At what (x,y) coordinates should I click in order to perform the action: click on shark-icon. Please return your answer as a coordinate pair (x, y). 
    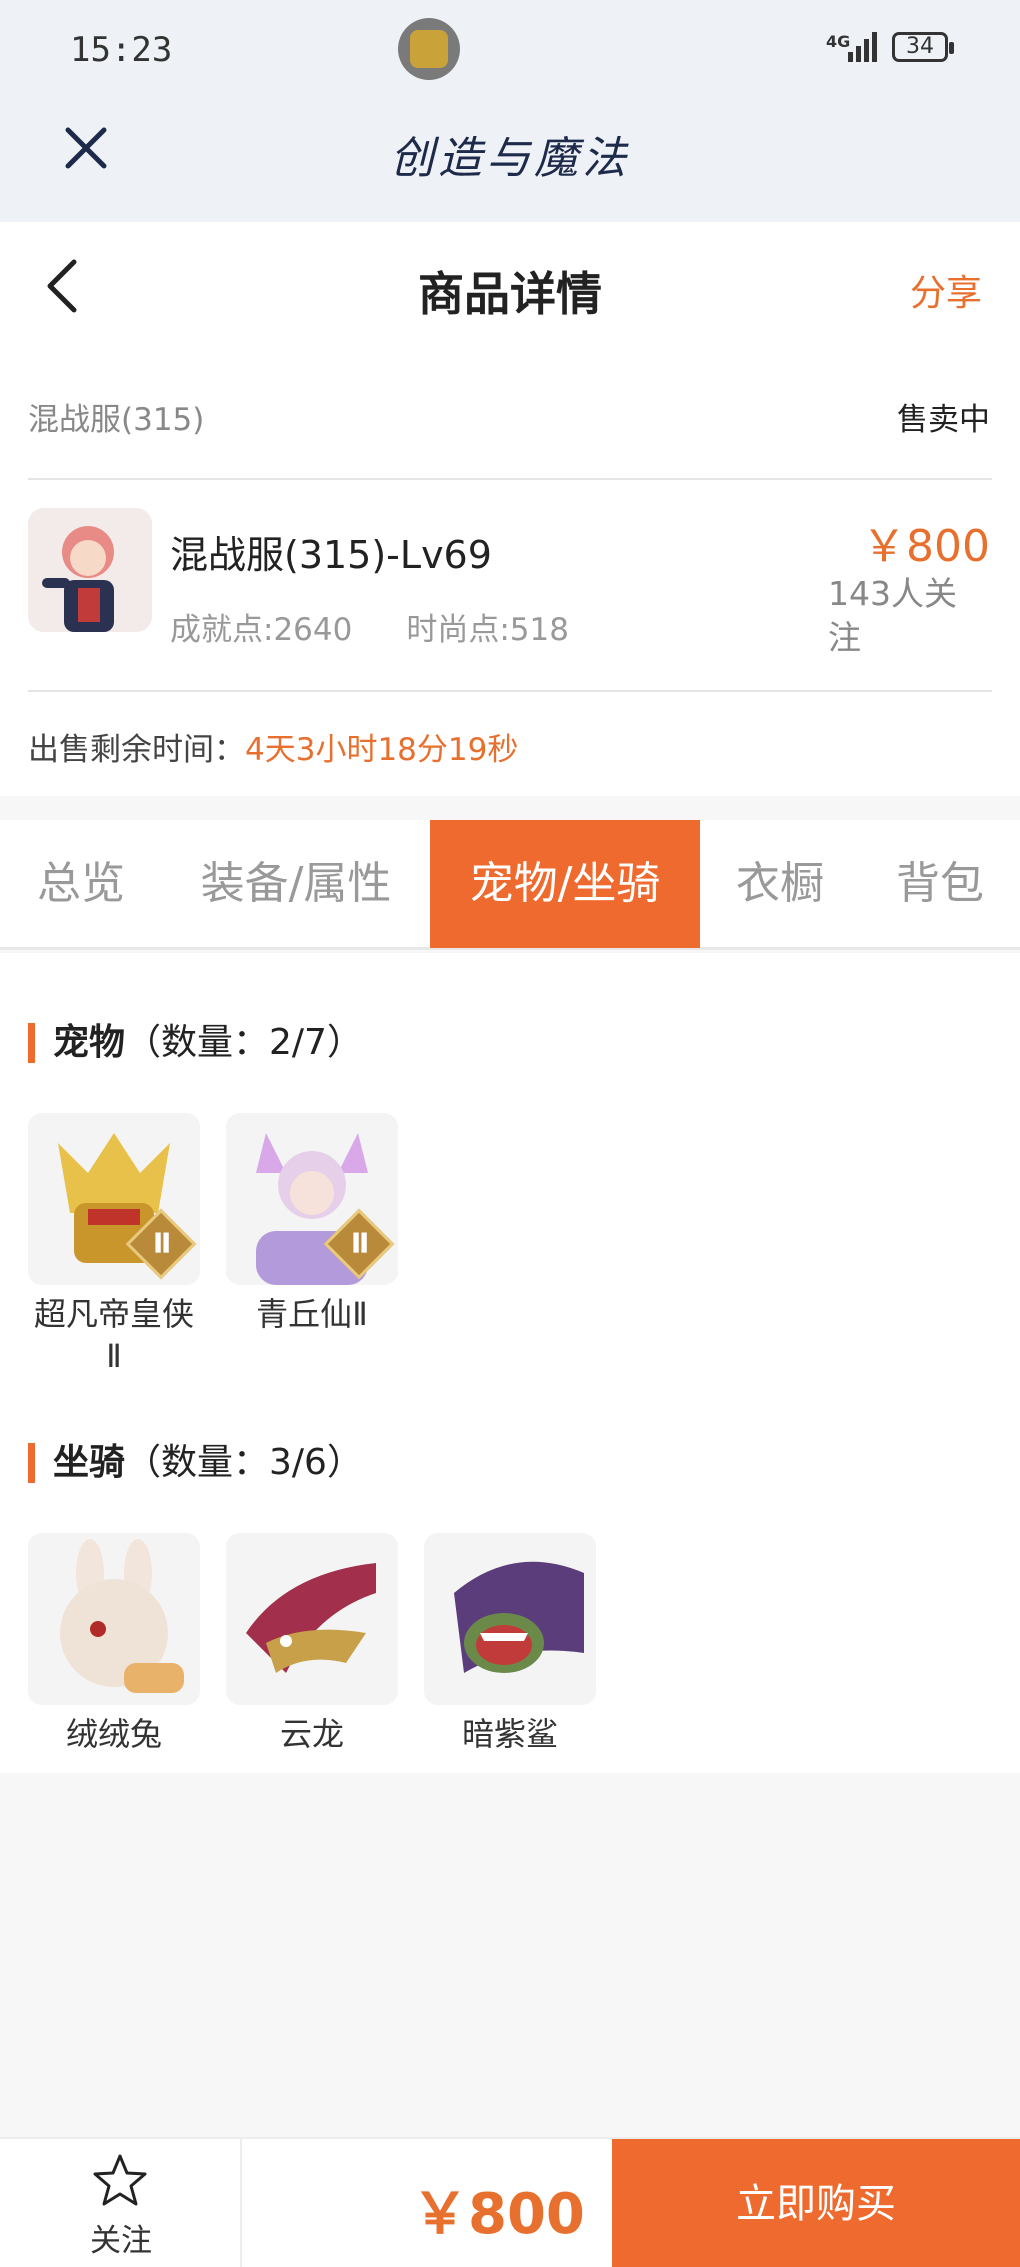
    Looking at the image, I should click on (510, 1619).